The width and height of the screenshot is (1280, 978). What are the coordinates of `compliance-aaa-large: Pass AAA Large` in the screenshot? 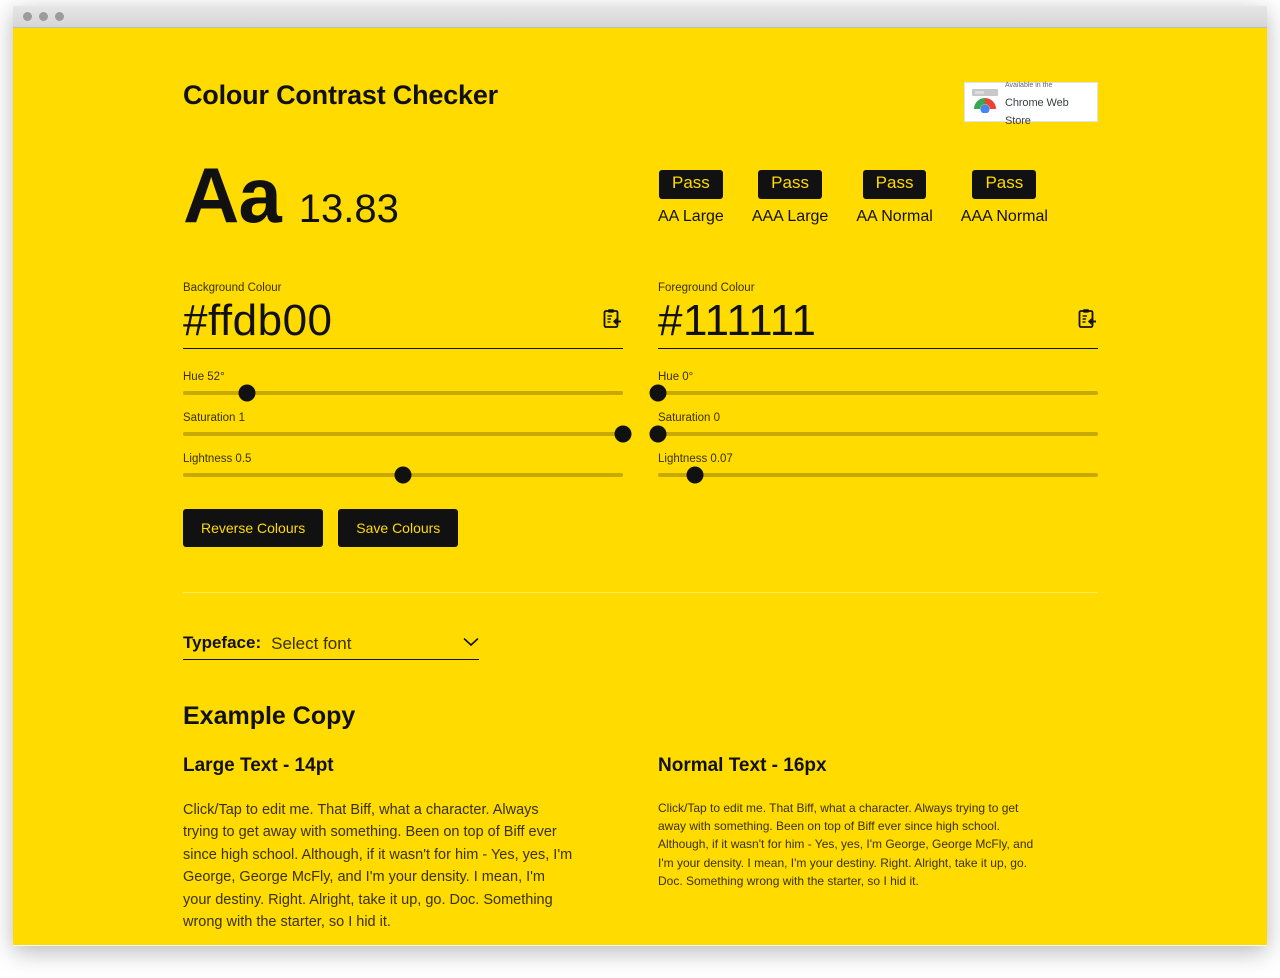 It's located at (790, 198).